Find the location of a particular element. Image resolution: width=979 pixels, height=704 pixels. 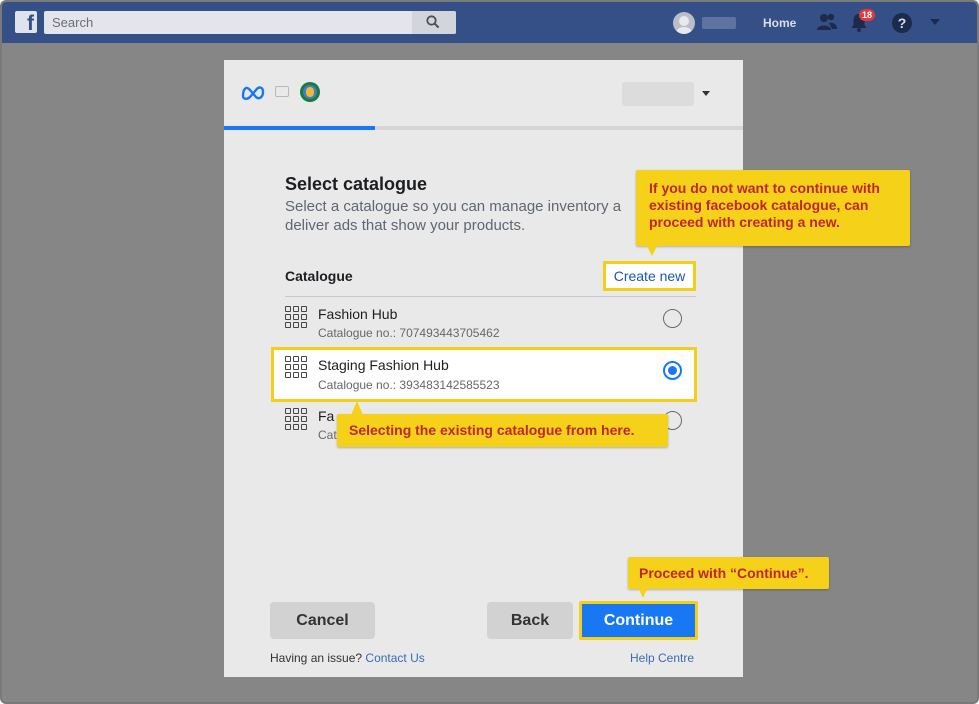

dialog-header is located at coordinates (483, 95).